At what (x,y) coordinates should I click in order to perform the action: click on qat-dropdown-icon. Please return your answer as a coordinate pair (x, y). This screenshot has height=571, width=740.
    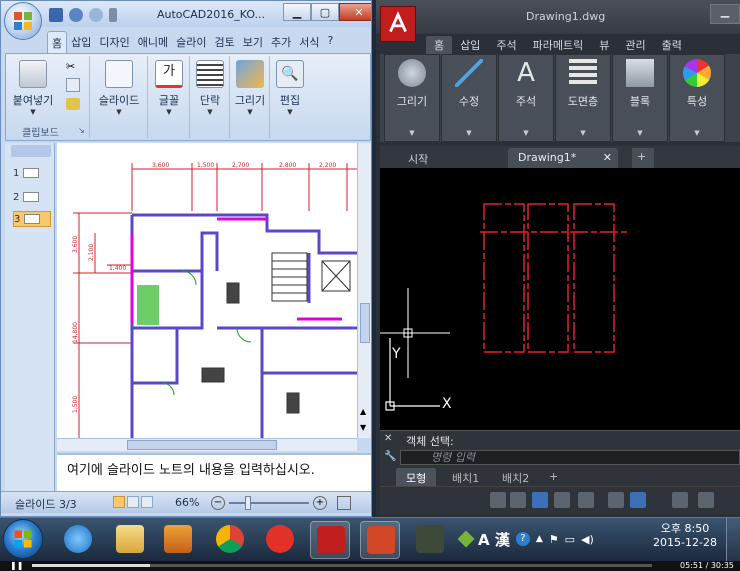
    Looking at the image, I should click on (113, 15).